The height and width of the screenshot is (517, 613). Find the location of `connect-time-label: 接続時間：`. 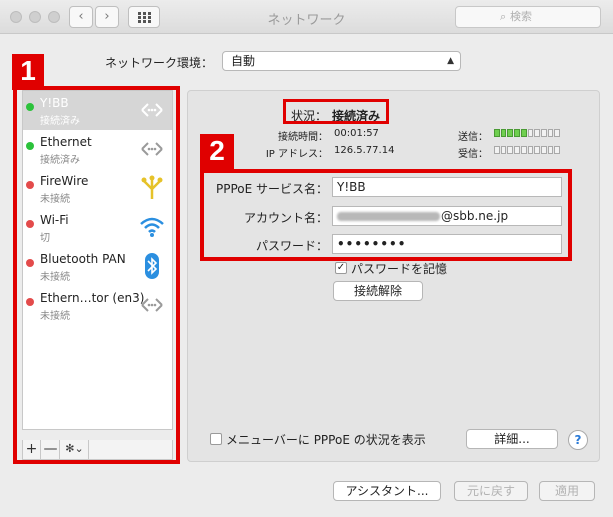

connect-time-label: 接続時間： is located at coordinates (303, 137).